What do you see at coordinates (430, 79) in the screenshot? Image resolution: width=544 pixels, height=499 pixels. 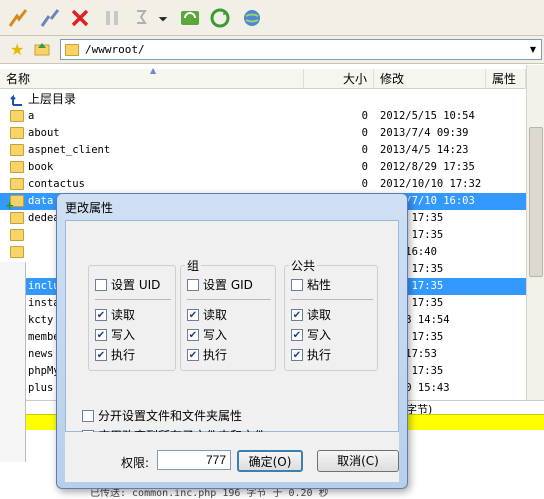 I see `column-modified: 修改` at bounding box center [430, 79].